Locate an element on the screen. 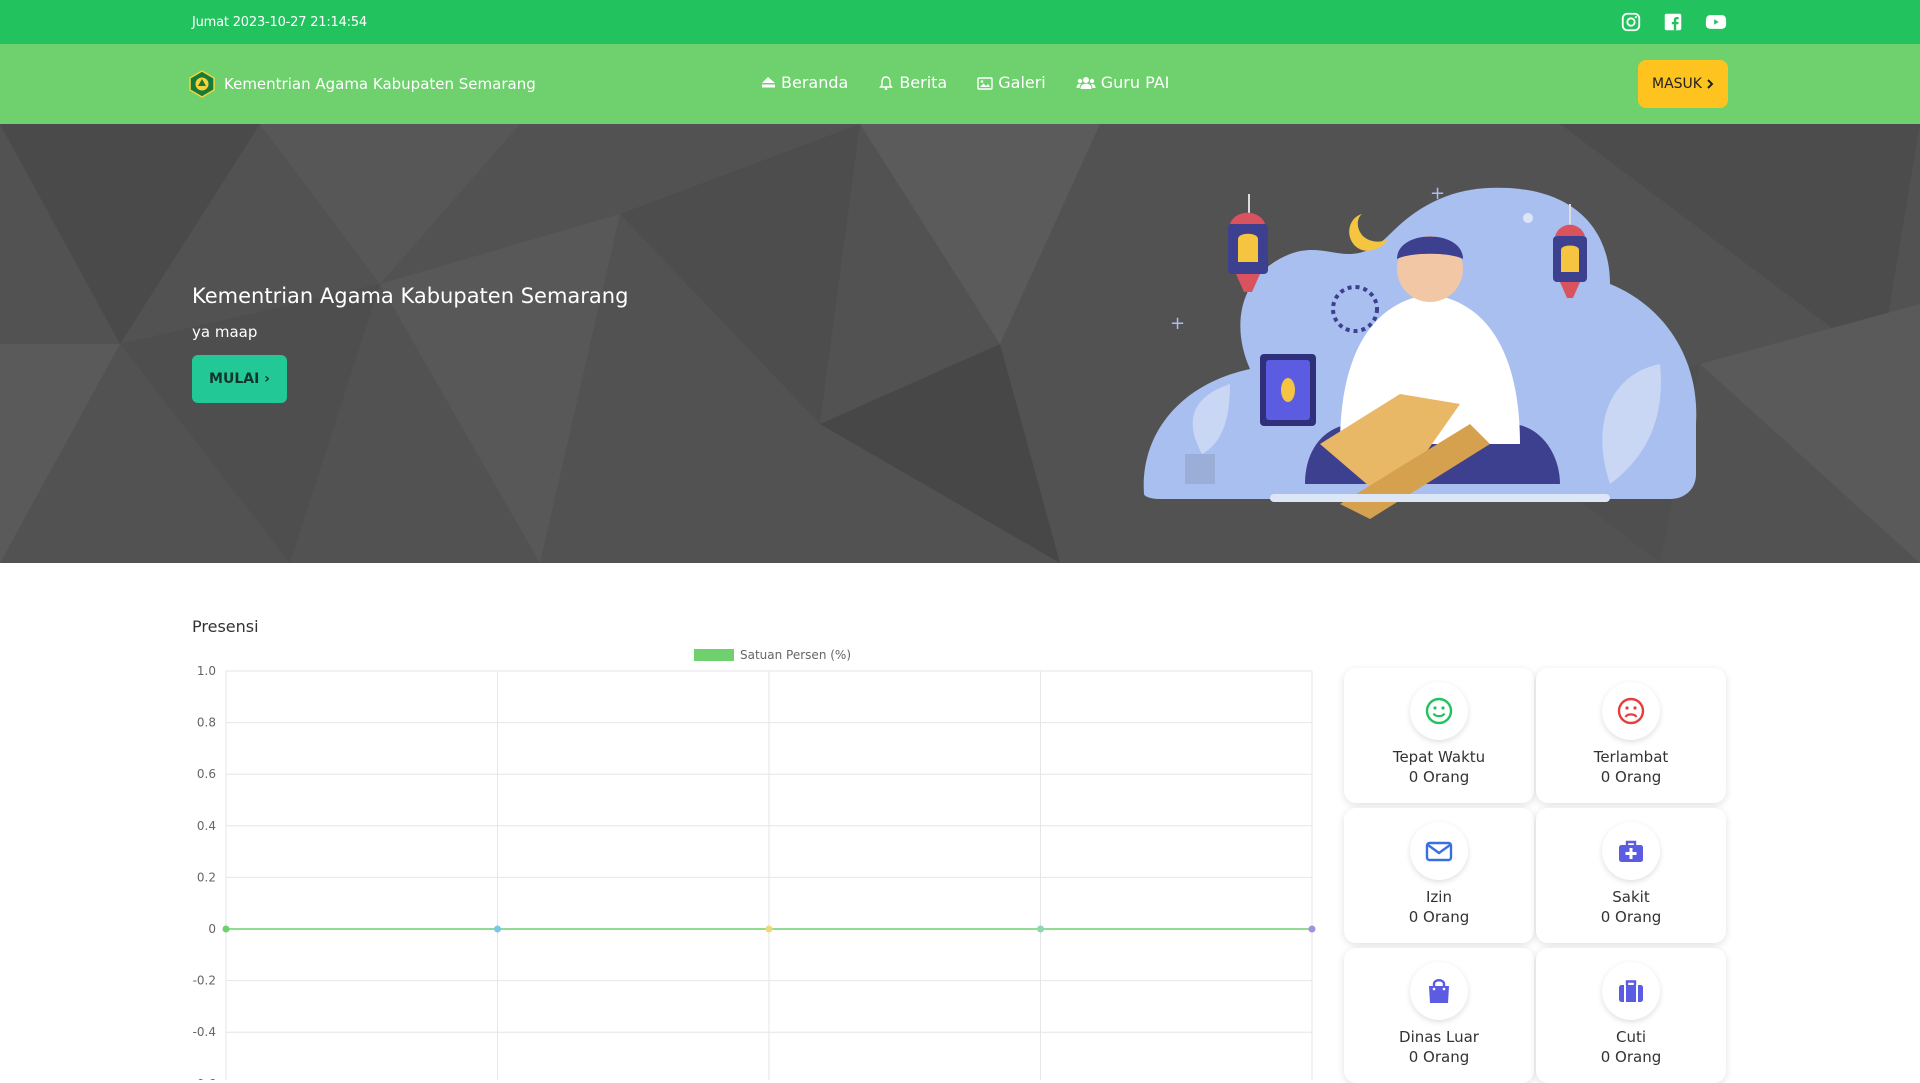 The image size is (1920, 1083). nav-item-guru-pai: Guru PAI is located at coordinates (1123, 82).